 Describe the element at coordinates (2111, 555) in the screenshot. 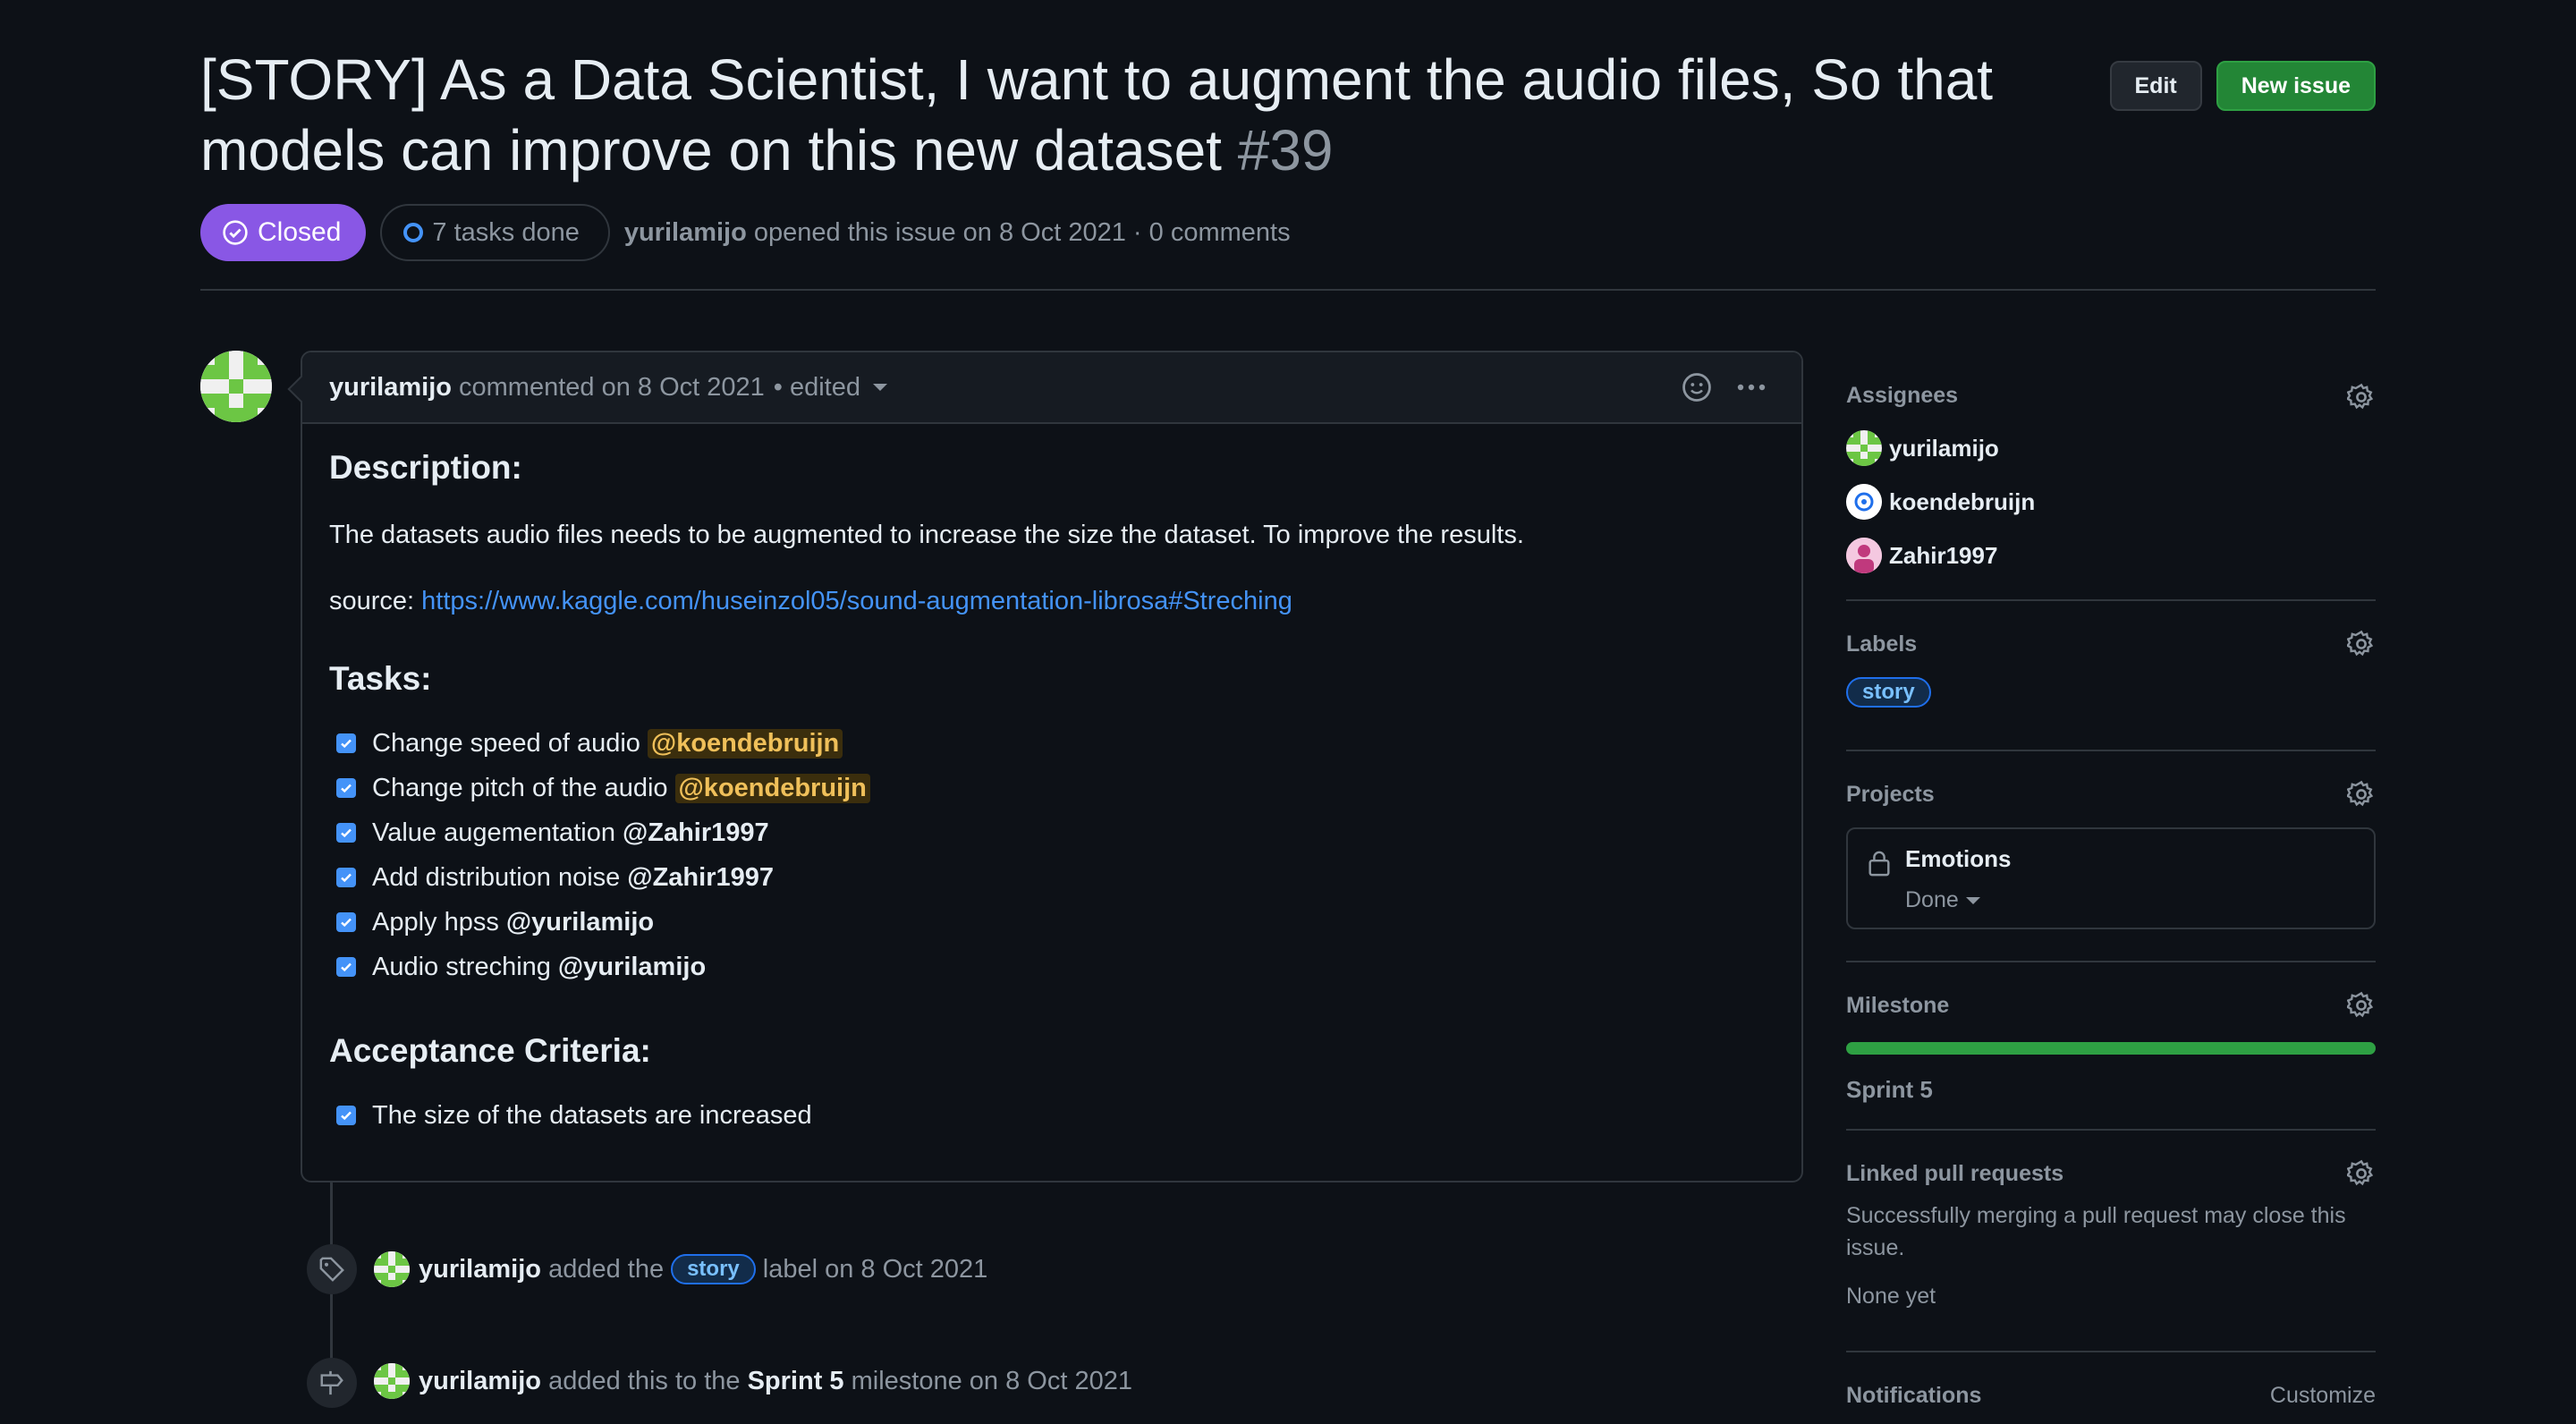

I see `assignee-item: Zahir1997` at that location.